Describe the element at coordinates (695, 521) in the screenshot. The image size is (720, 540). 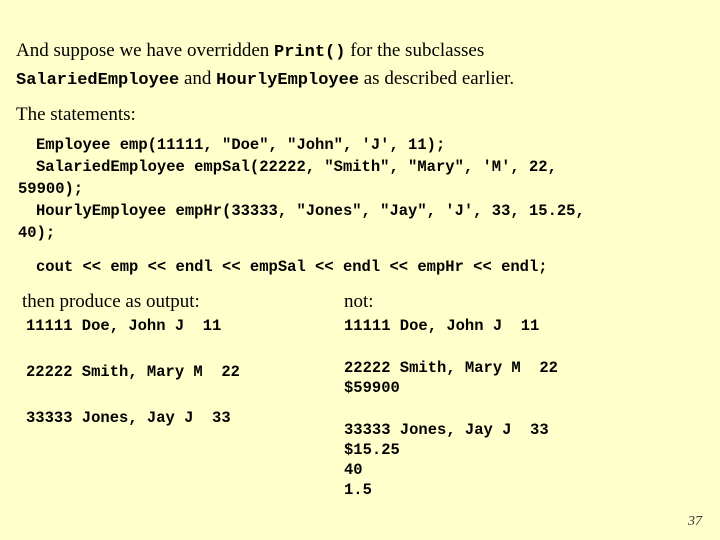
I see `page-number: 37` at that location.